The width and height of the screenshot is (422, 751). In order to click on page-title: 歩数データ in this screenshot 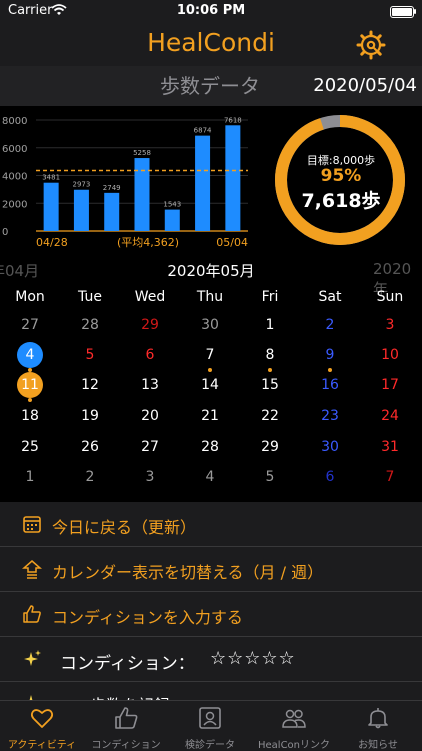, I will do `click(210, 86)`.